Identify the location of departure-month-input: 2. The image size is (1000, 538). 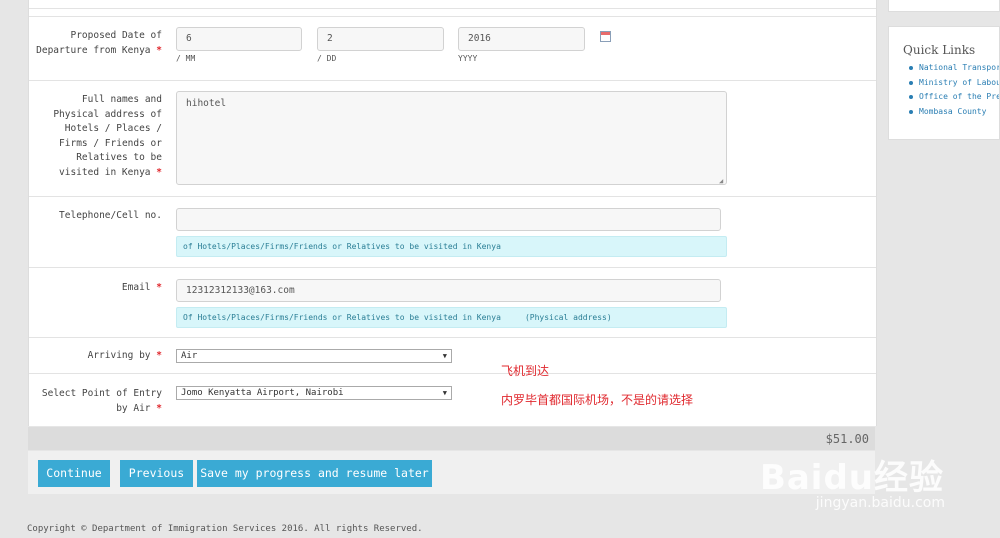
(380, 39).